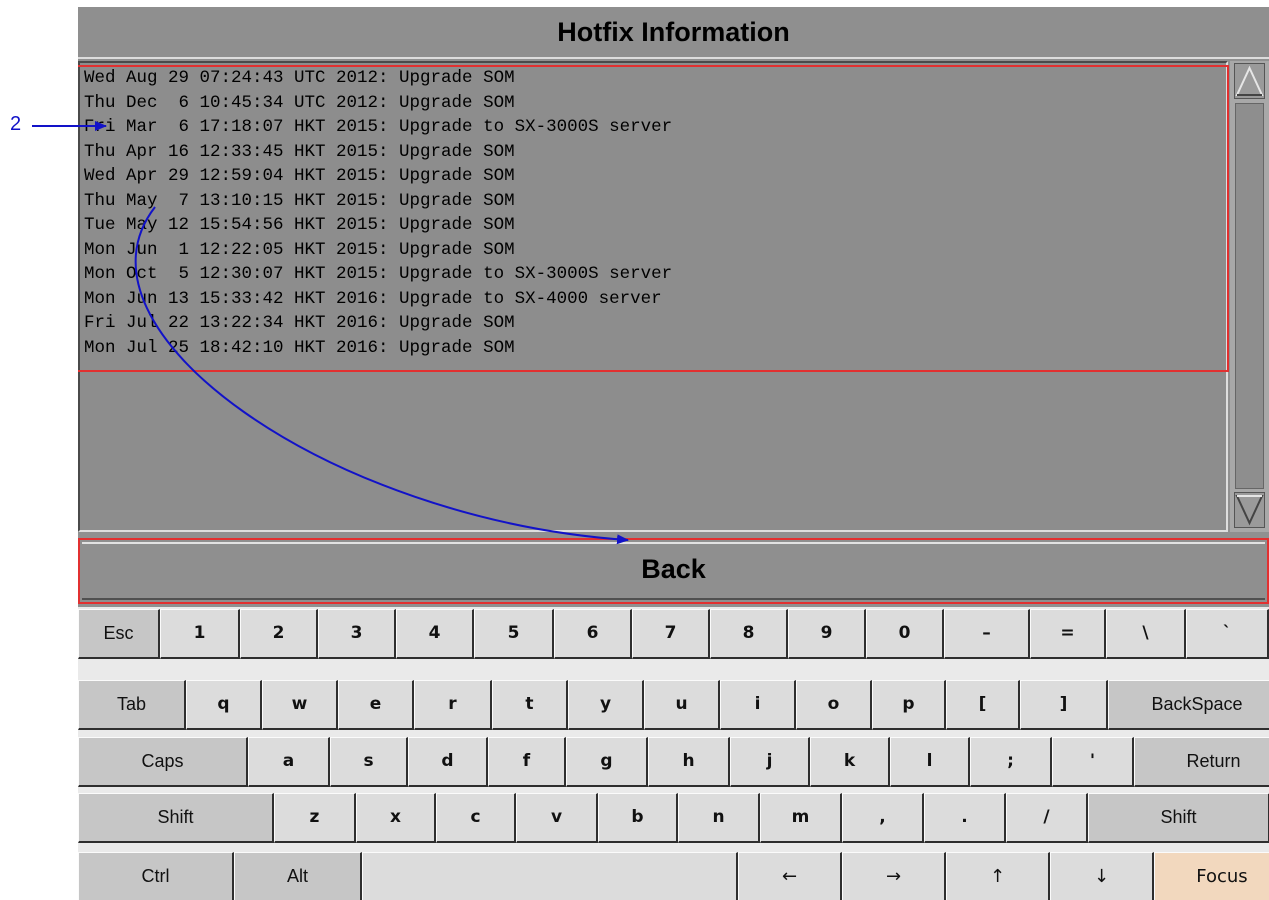 This screenshot has height=900, width=1269. Describe the element at coordinates (514, 634) in the screenshot. I see `key-5: 5` at that location.